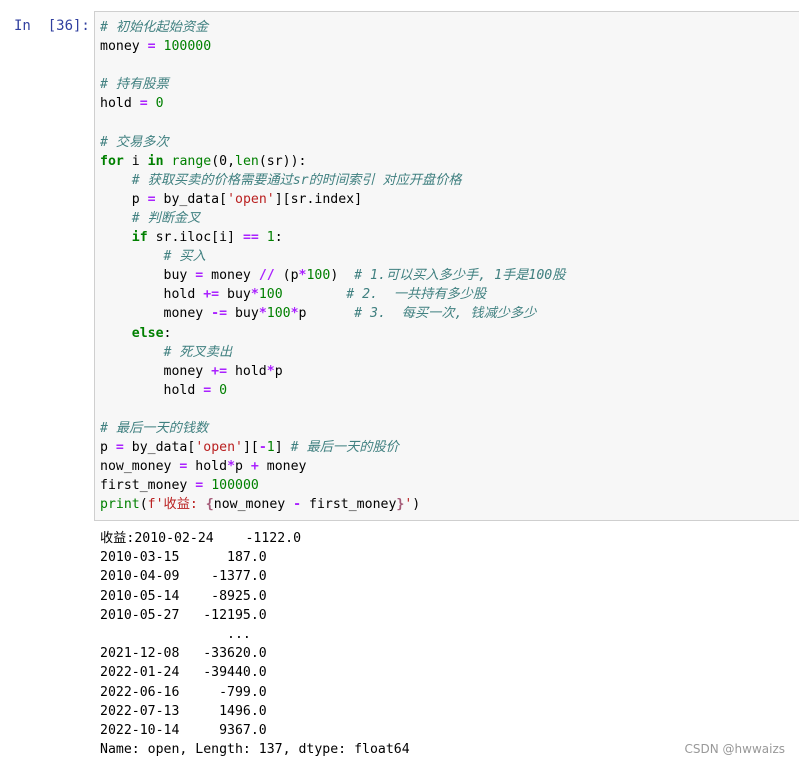  I want to click on code-line: p = by_data['open'][sr.index], so click(332, 199).